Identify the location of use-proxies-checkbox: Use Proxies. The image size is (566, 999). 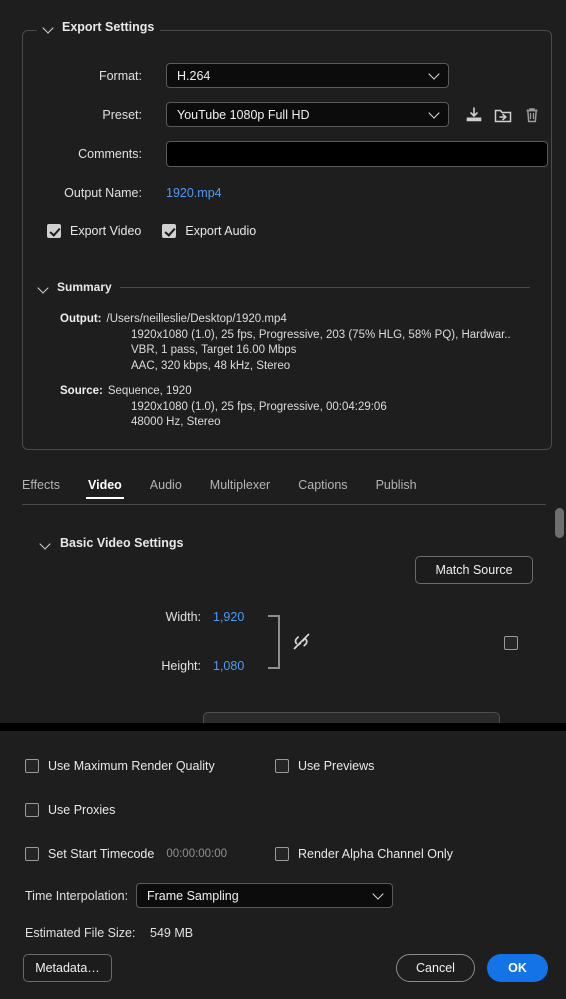
(70, 810).